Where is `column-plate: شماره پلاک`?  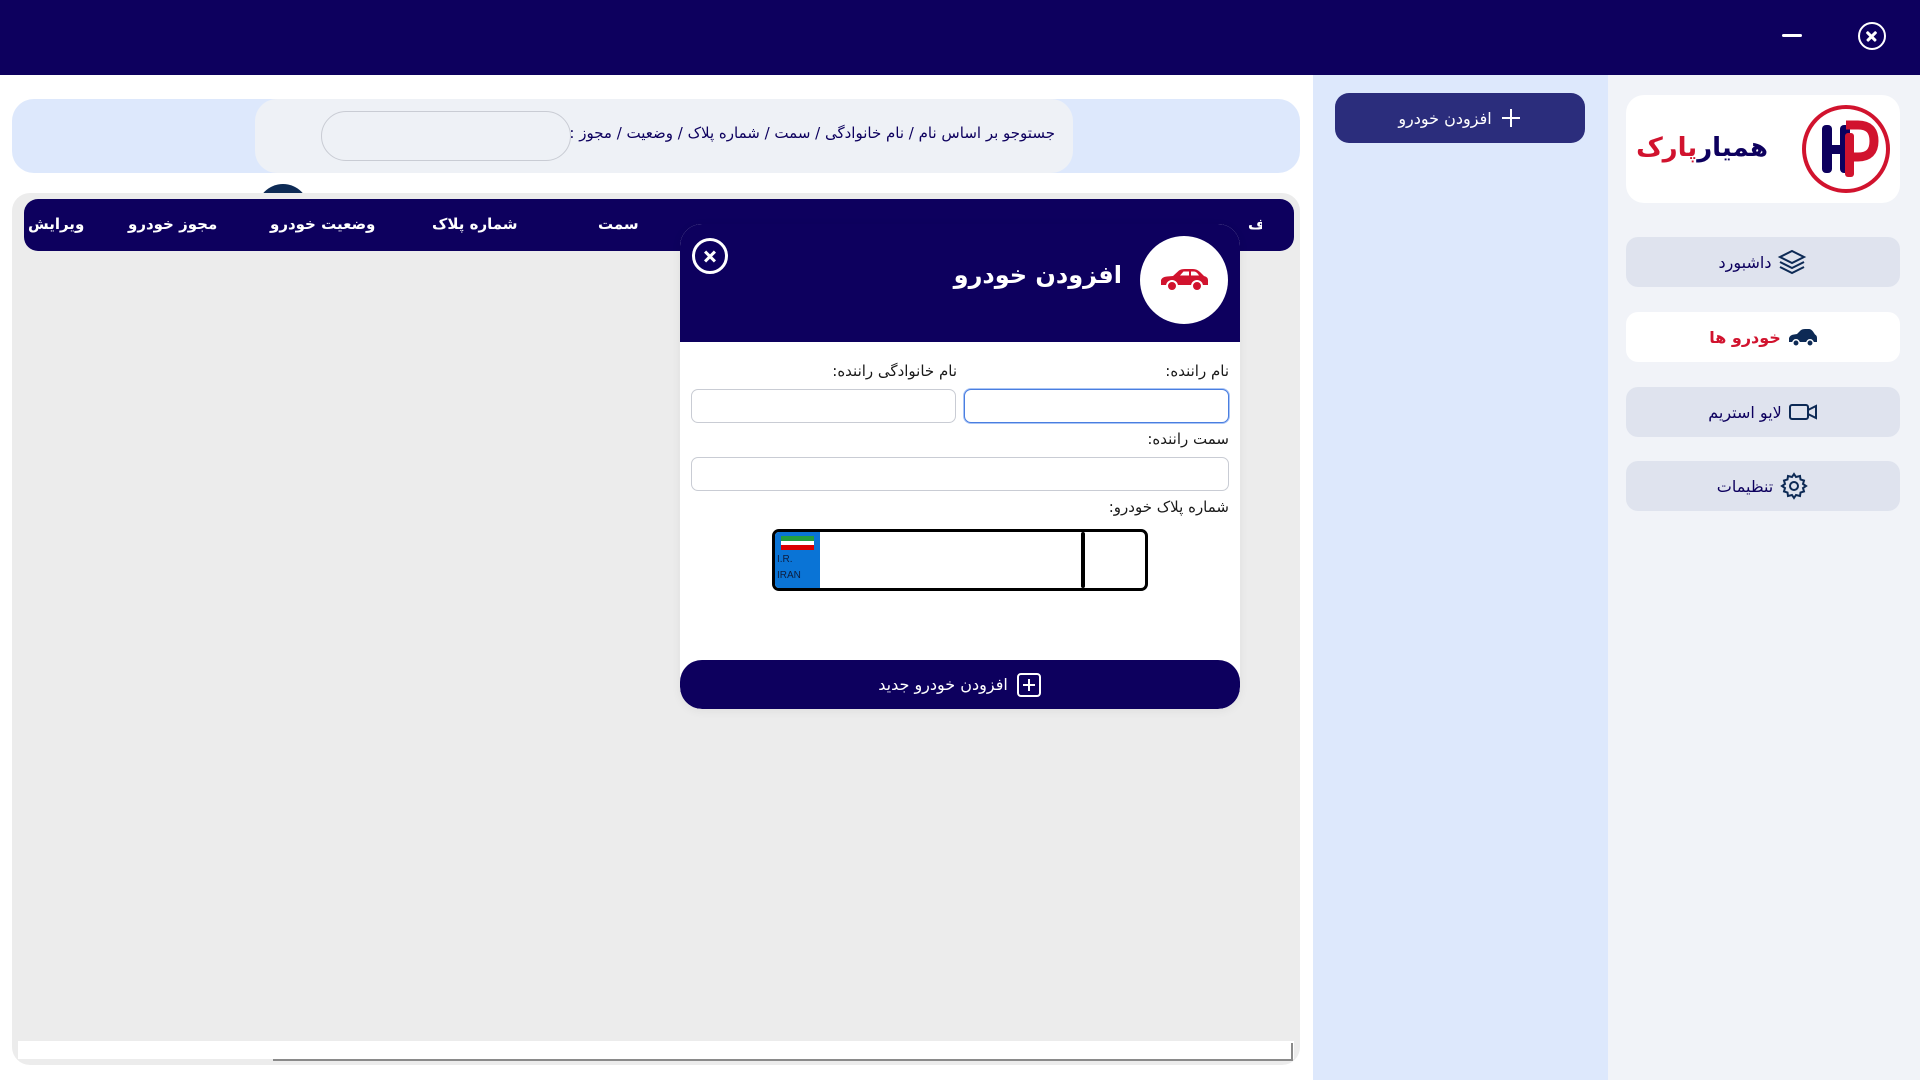 column-plate: شماره پلاک is located at coordinates (475, 224).